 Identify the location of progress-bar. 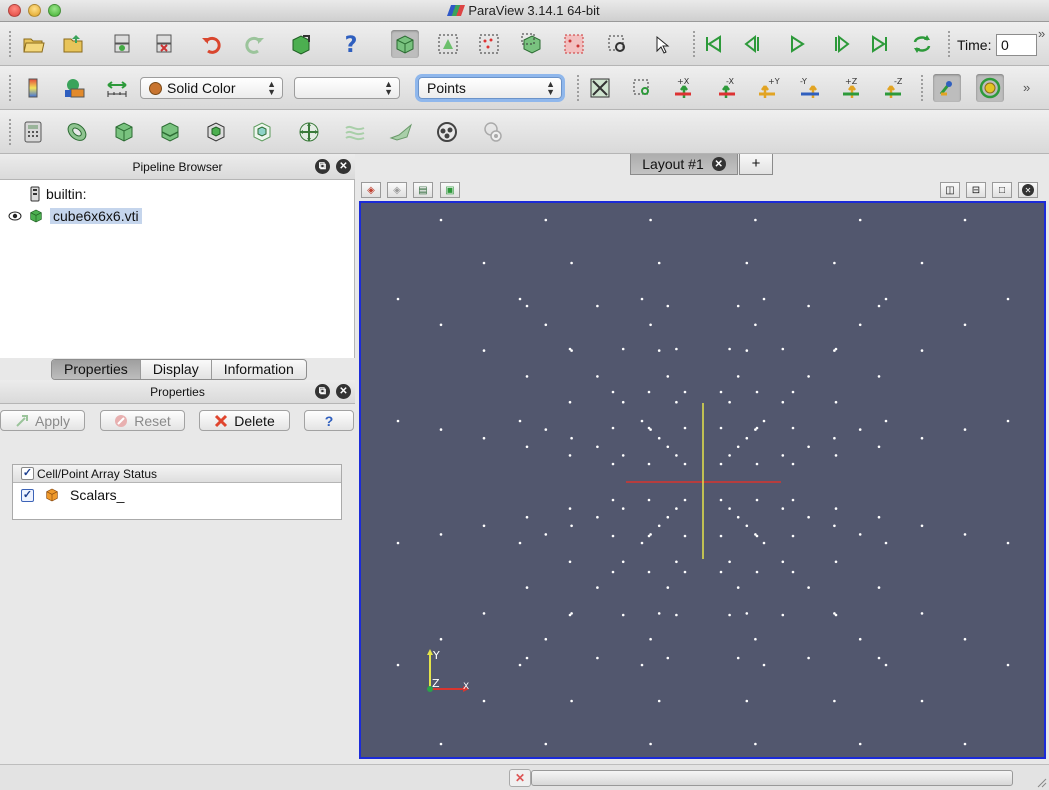
(772, 778).